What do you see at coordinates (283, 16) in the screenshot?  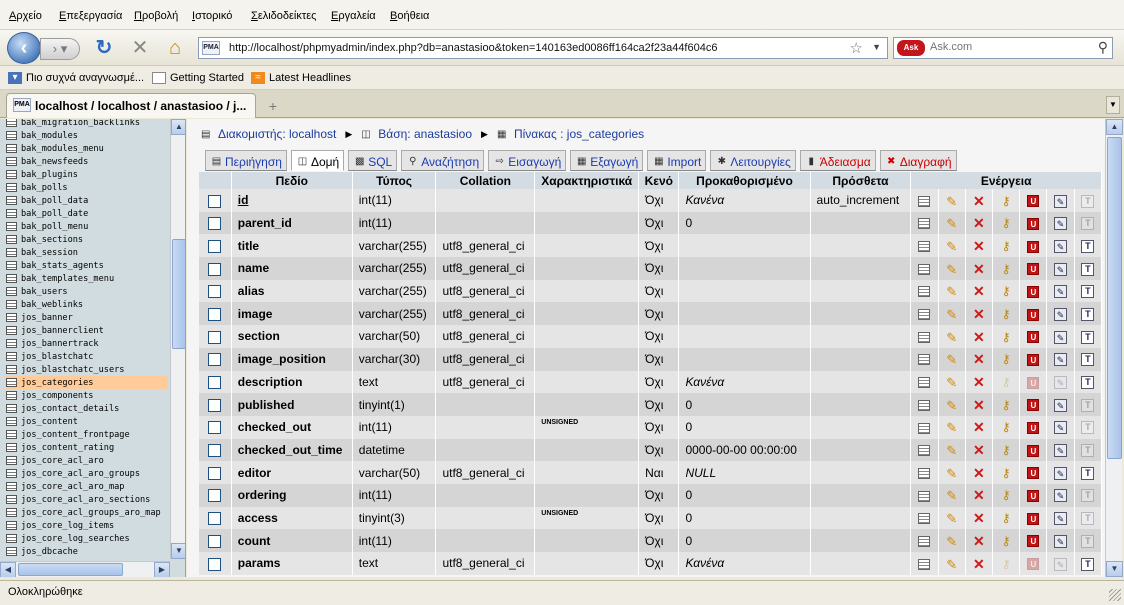 I see `menu-bookmarks: Σελιδοδείκτες` at bounding box center [283, 16].